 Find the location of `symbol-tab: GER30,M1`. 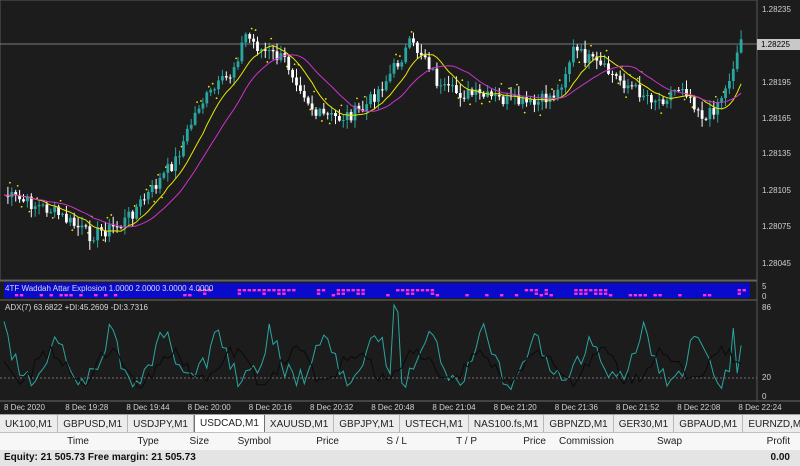

symbol-tab: GER30,M1 is located at coordinates (644, 424).